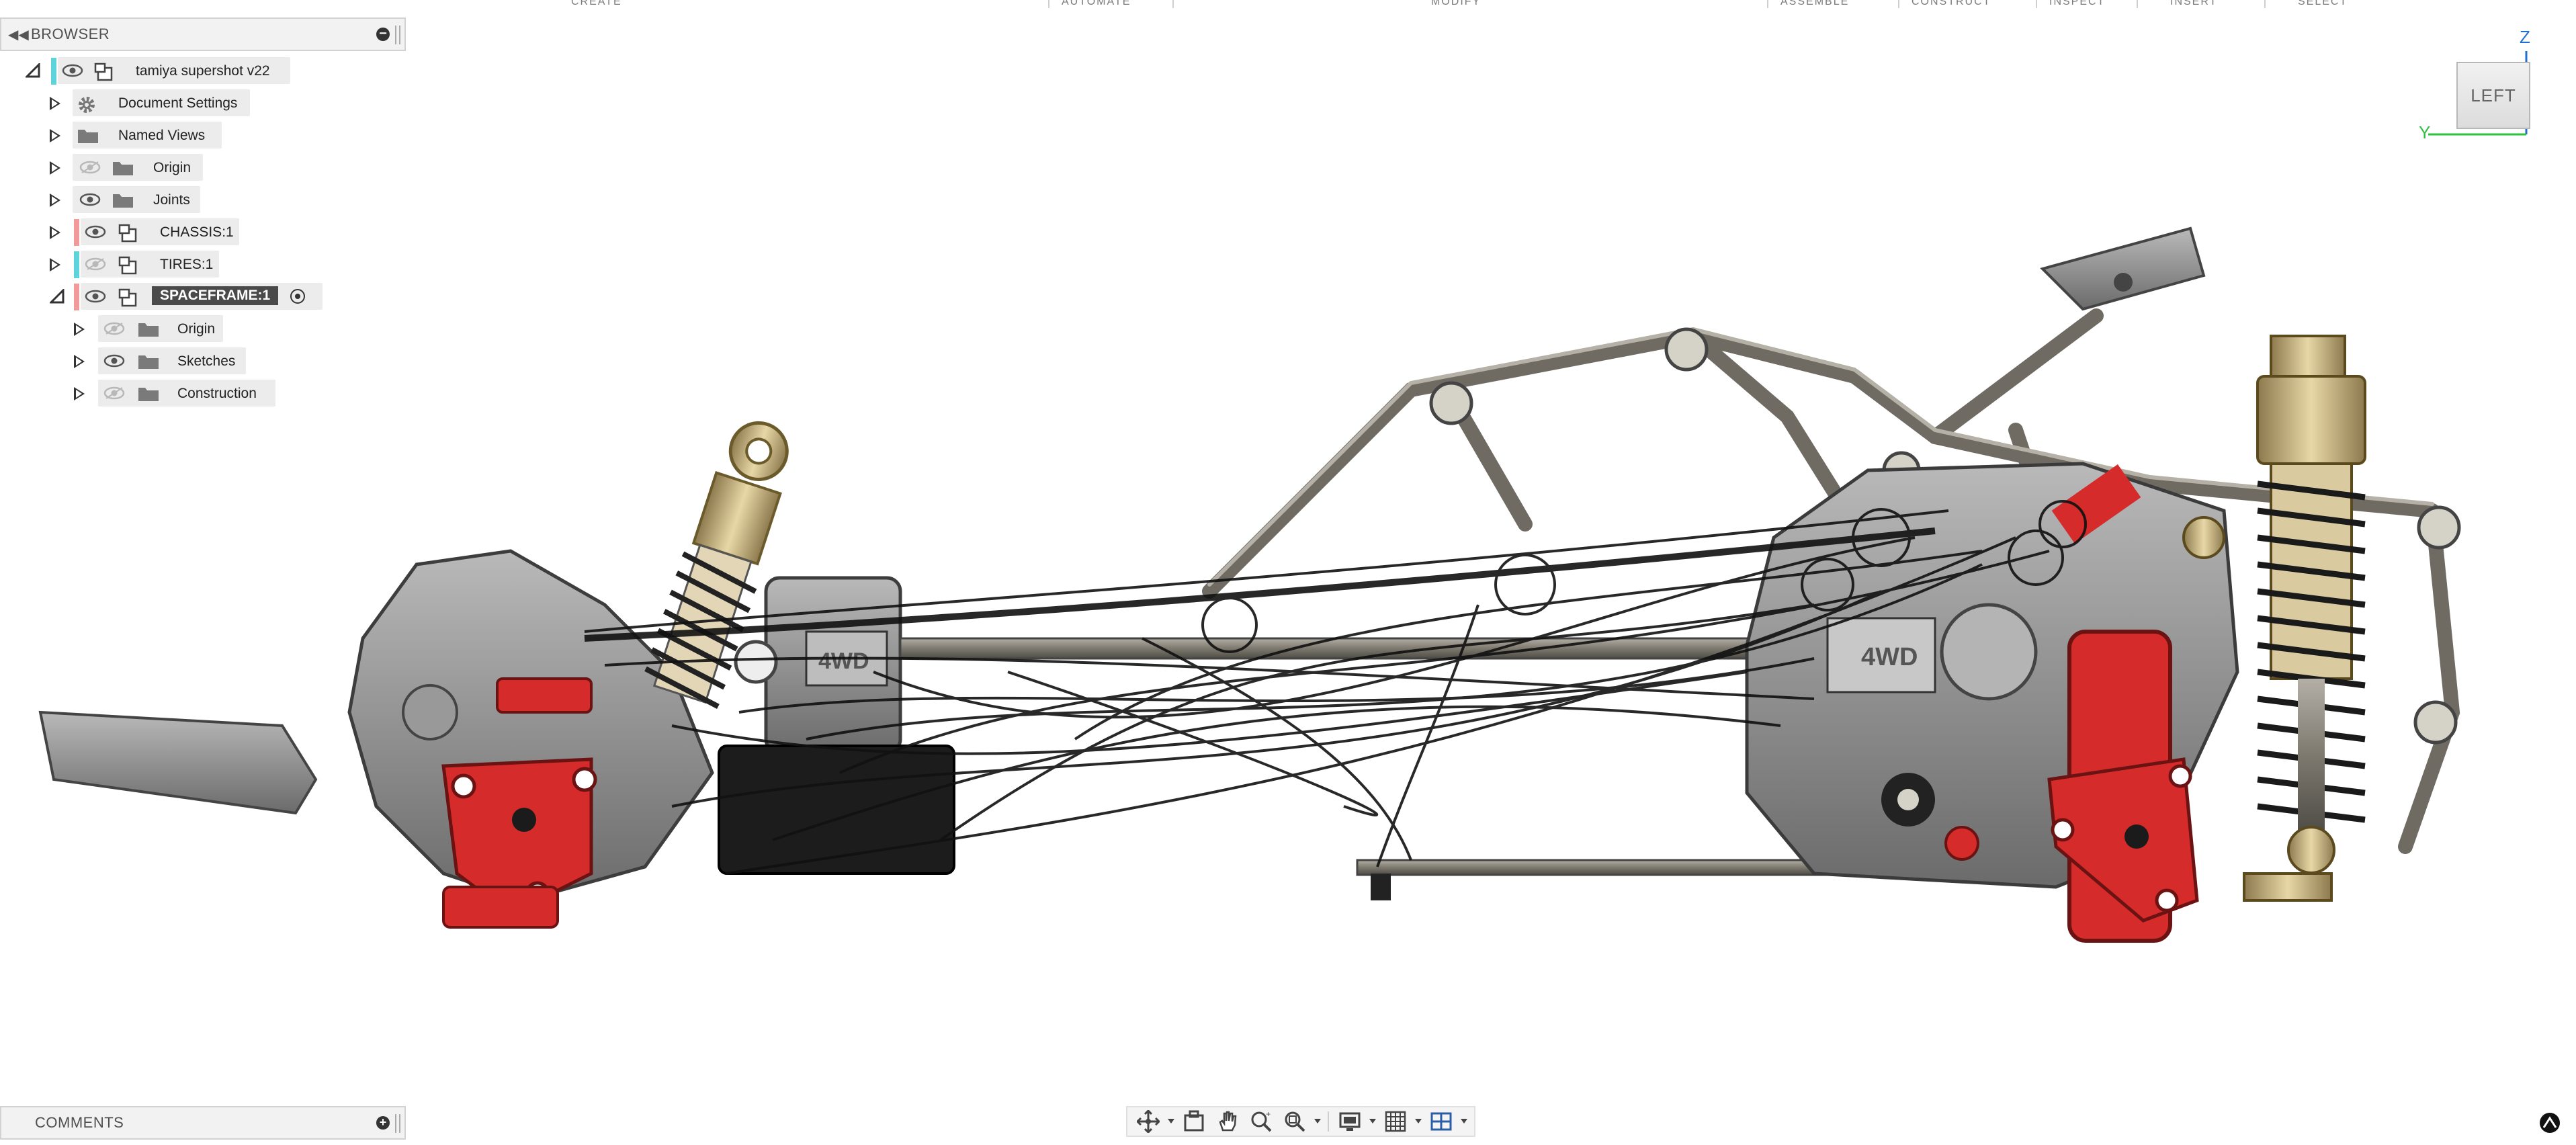  Describe the element at coordinates (1148, 1121) in the screenshot. I see `orbit-icon` at that location.